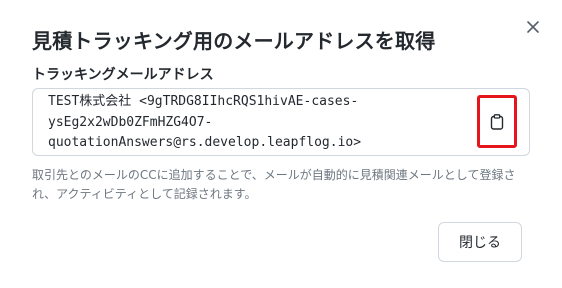 This screenshot has width=562, height=288. Describe the element at coordinates (130, 122) in the screenshot. I see `address-line: ysEg2x2wDb0ZFmHZG4O7-` at that location.